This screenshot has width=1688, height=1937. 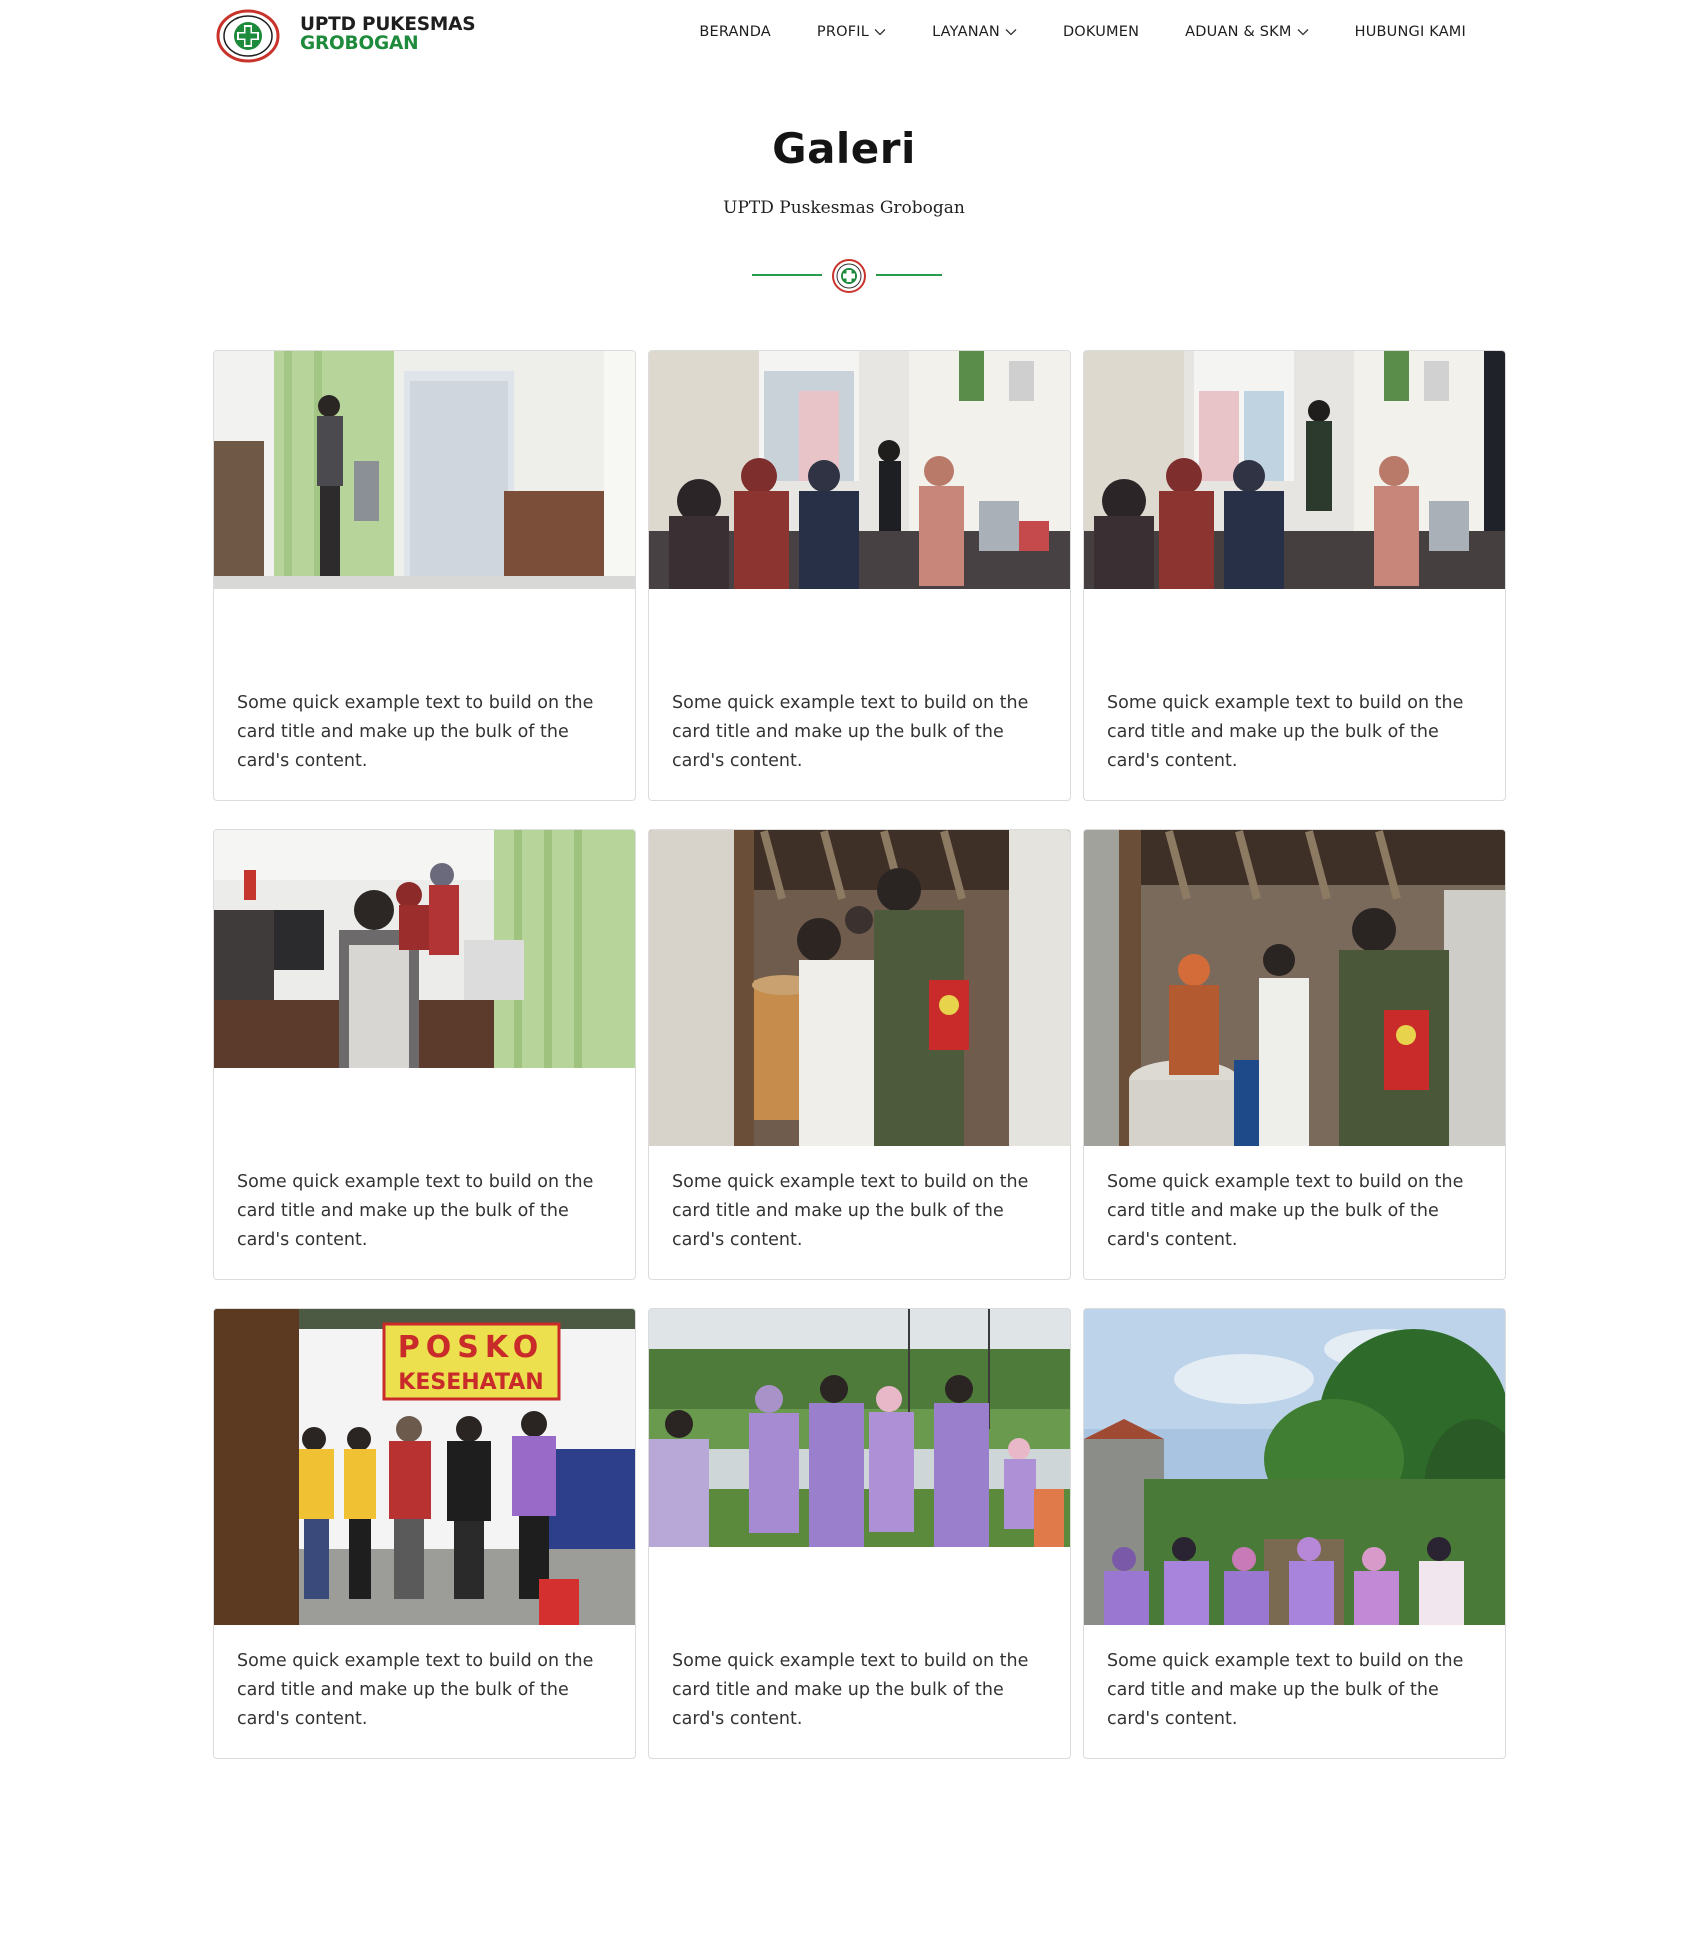 I want to click on nav-beranda: BERANDA, so click(x=735, y=32).